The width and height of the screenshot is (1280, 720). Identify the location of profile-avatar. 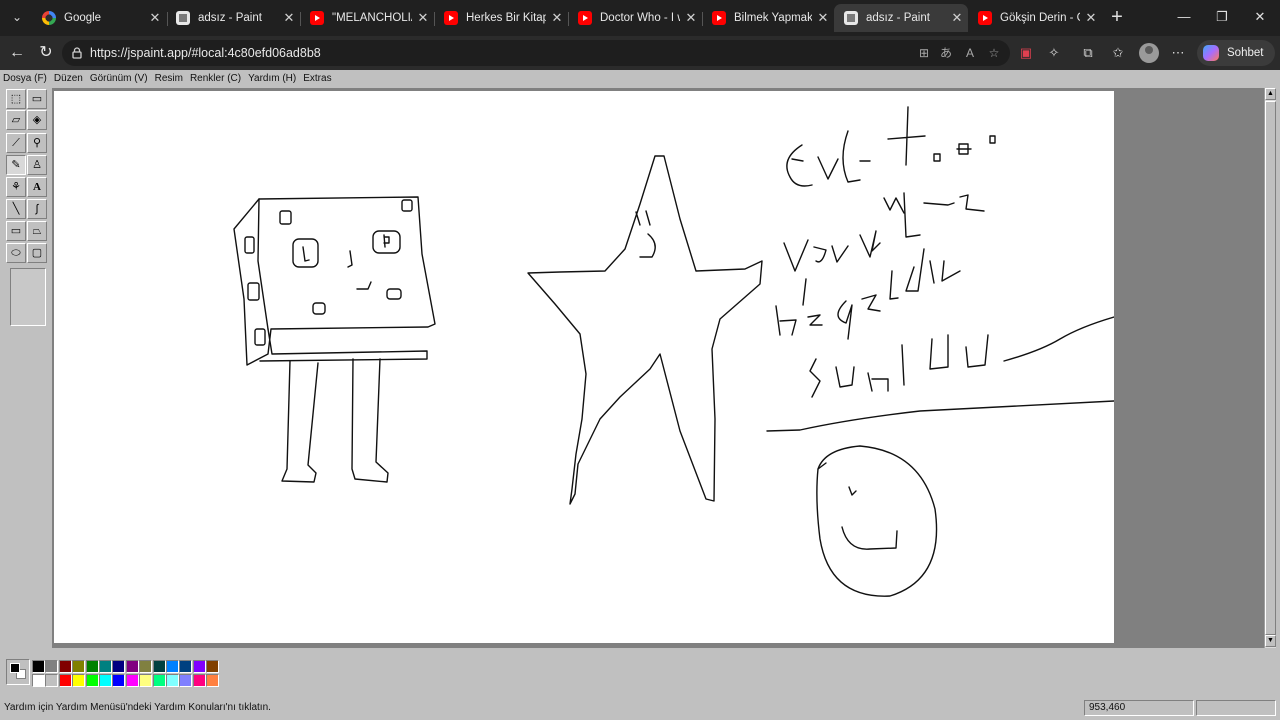
(1149, 53).